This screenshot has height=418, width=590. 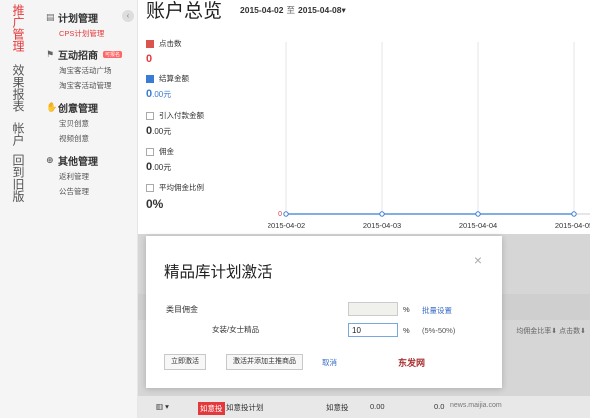 What do you see at coordinates (160, 160) in the screenshot?
I see `metric-commission: 佣金 0.00元` at bounding box center [160, 160].